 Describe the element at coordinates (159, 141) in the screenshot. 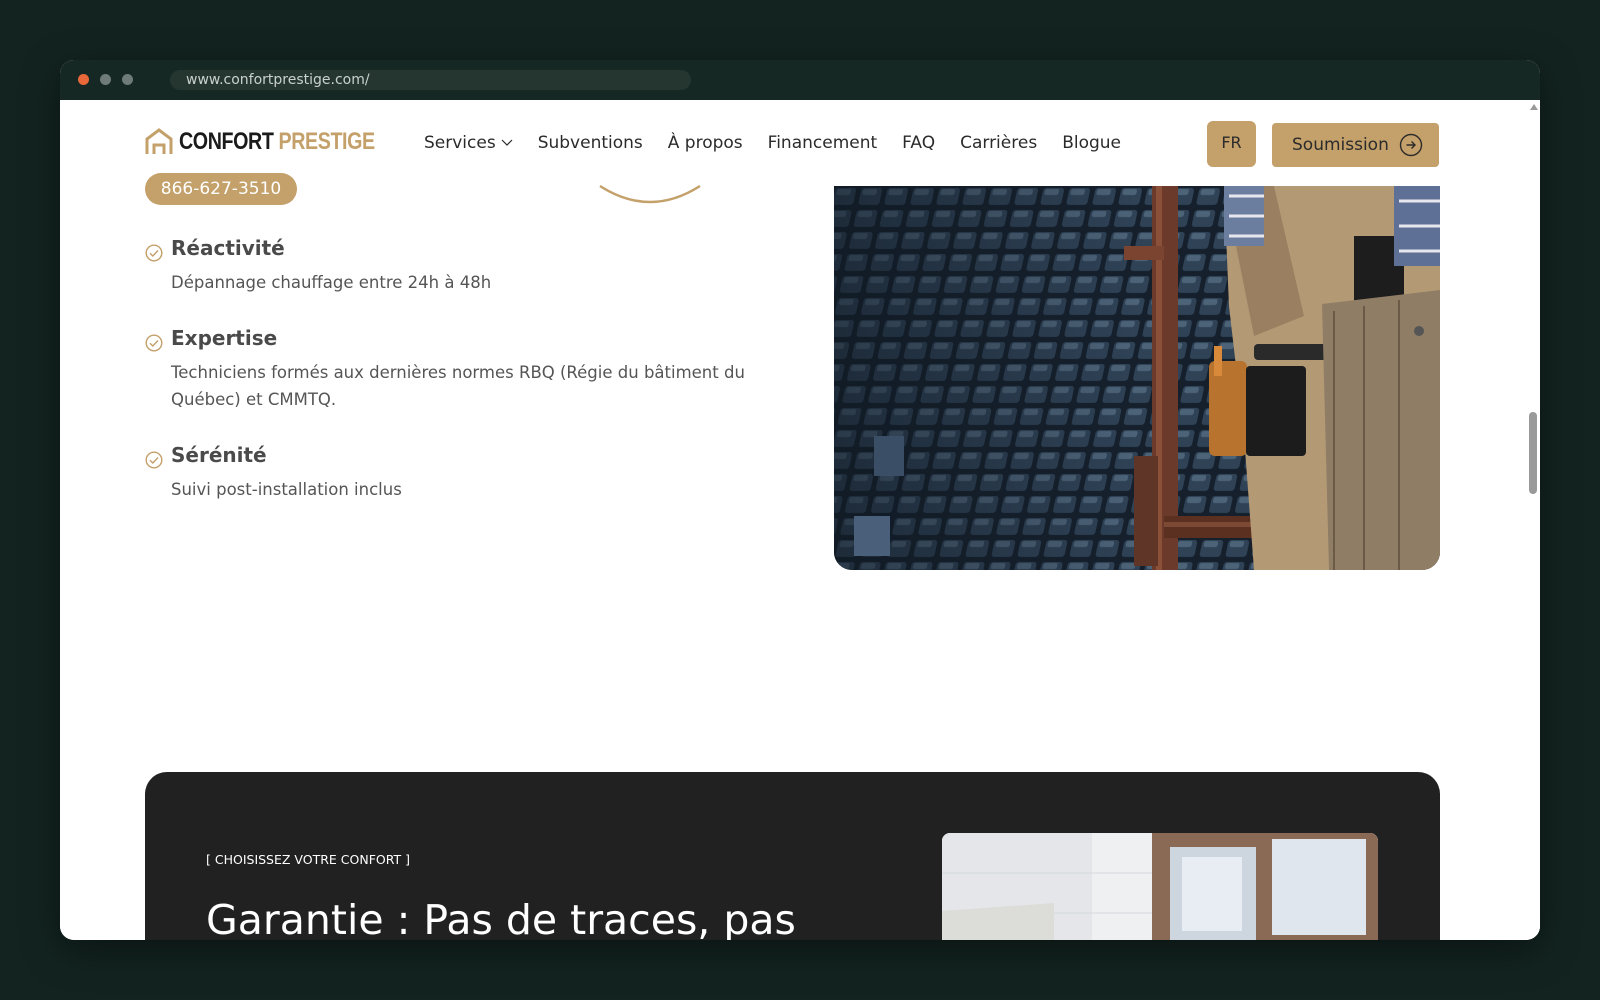

I see `house-logo-icon` at that location.